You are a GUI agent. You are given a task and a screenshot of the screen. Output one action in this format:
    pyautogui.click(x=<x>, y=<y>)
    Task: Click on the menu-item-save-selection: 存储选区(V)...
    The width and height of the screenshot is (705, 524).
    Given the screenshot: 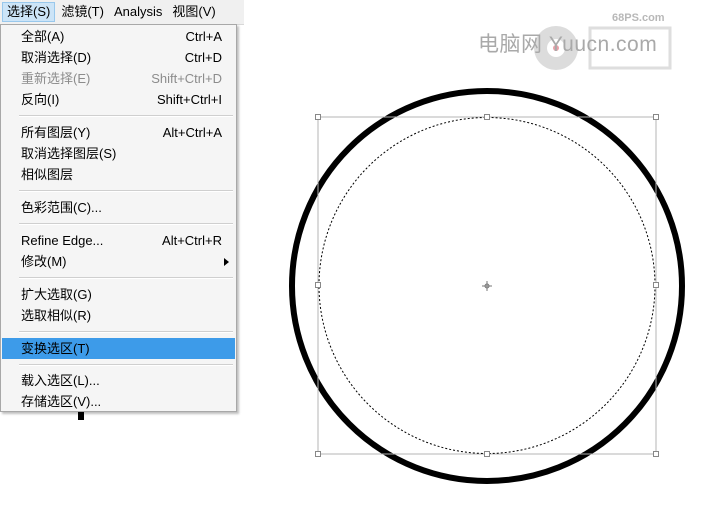 What is the action you would take?
    pyautogui.click(x=118, y=401)
    